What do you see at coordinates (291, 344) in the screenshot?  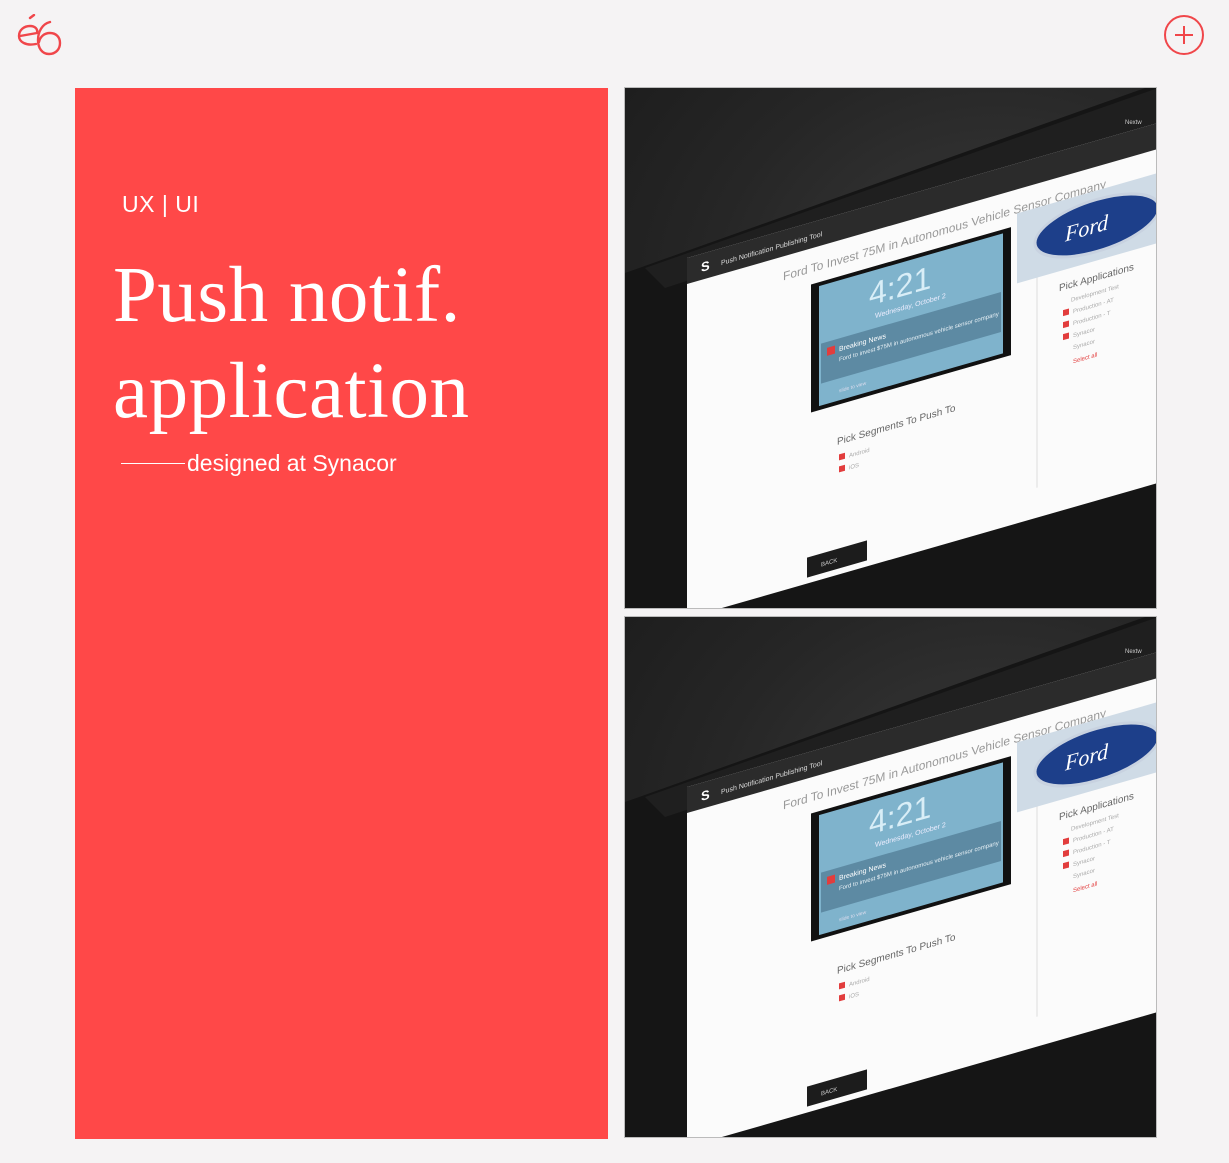 I see `project-title: Push notif. application` at bounding box center [291, 344].